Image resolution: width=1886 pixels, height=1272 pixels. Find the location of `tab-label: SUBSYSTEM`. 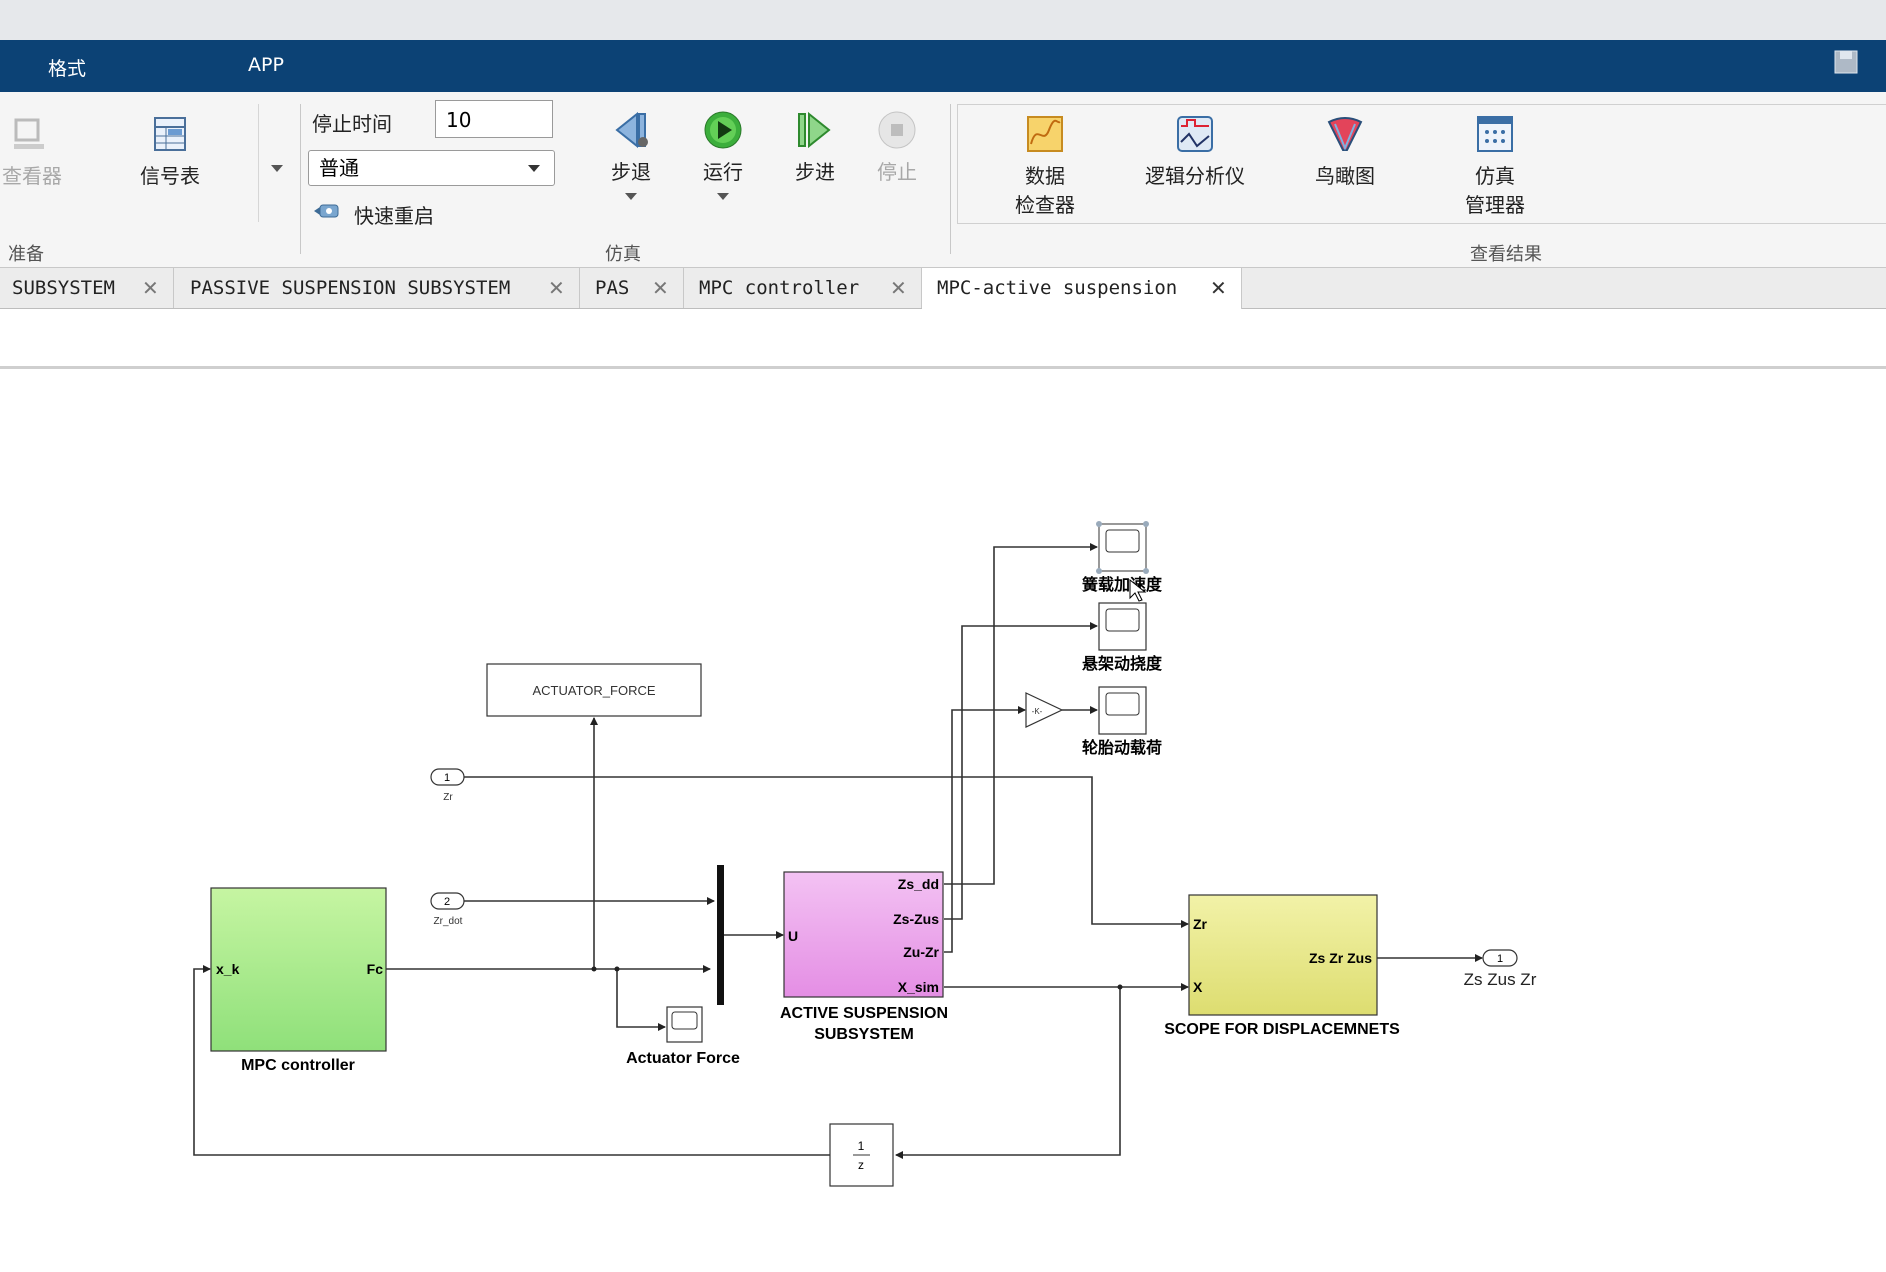

tab-label: SUBSYSTEM is located at coordinates (63, 288).